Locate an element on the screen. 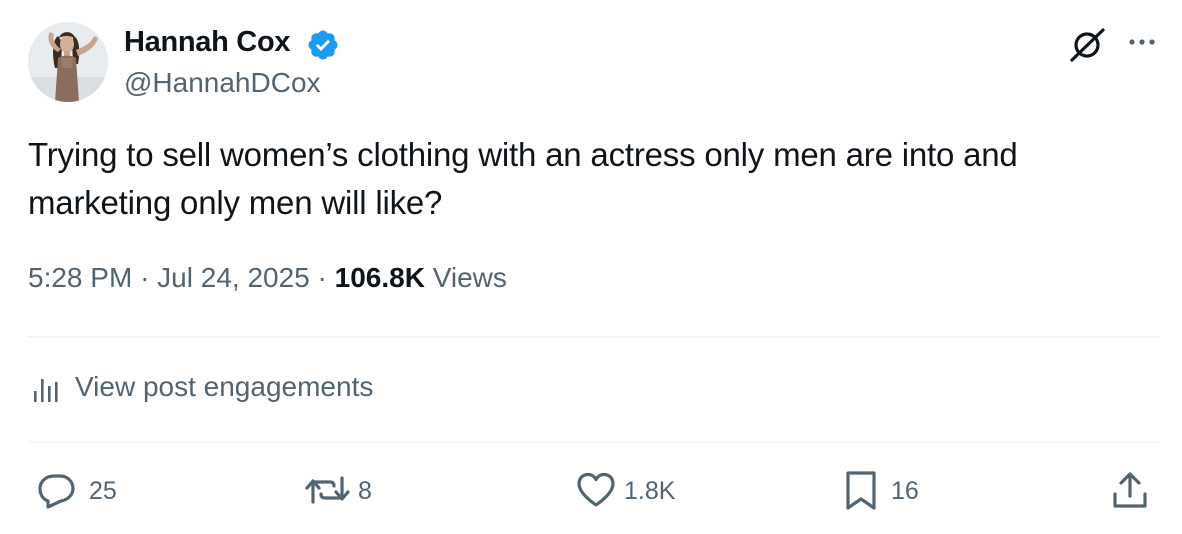 The height and width of the screenshot is (534, 1182). views-count: 106.8K is located at coordinates (379, 277).